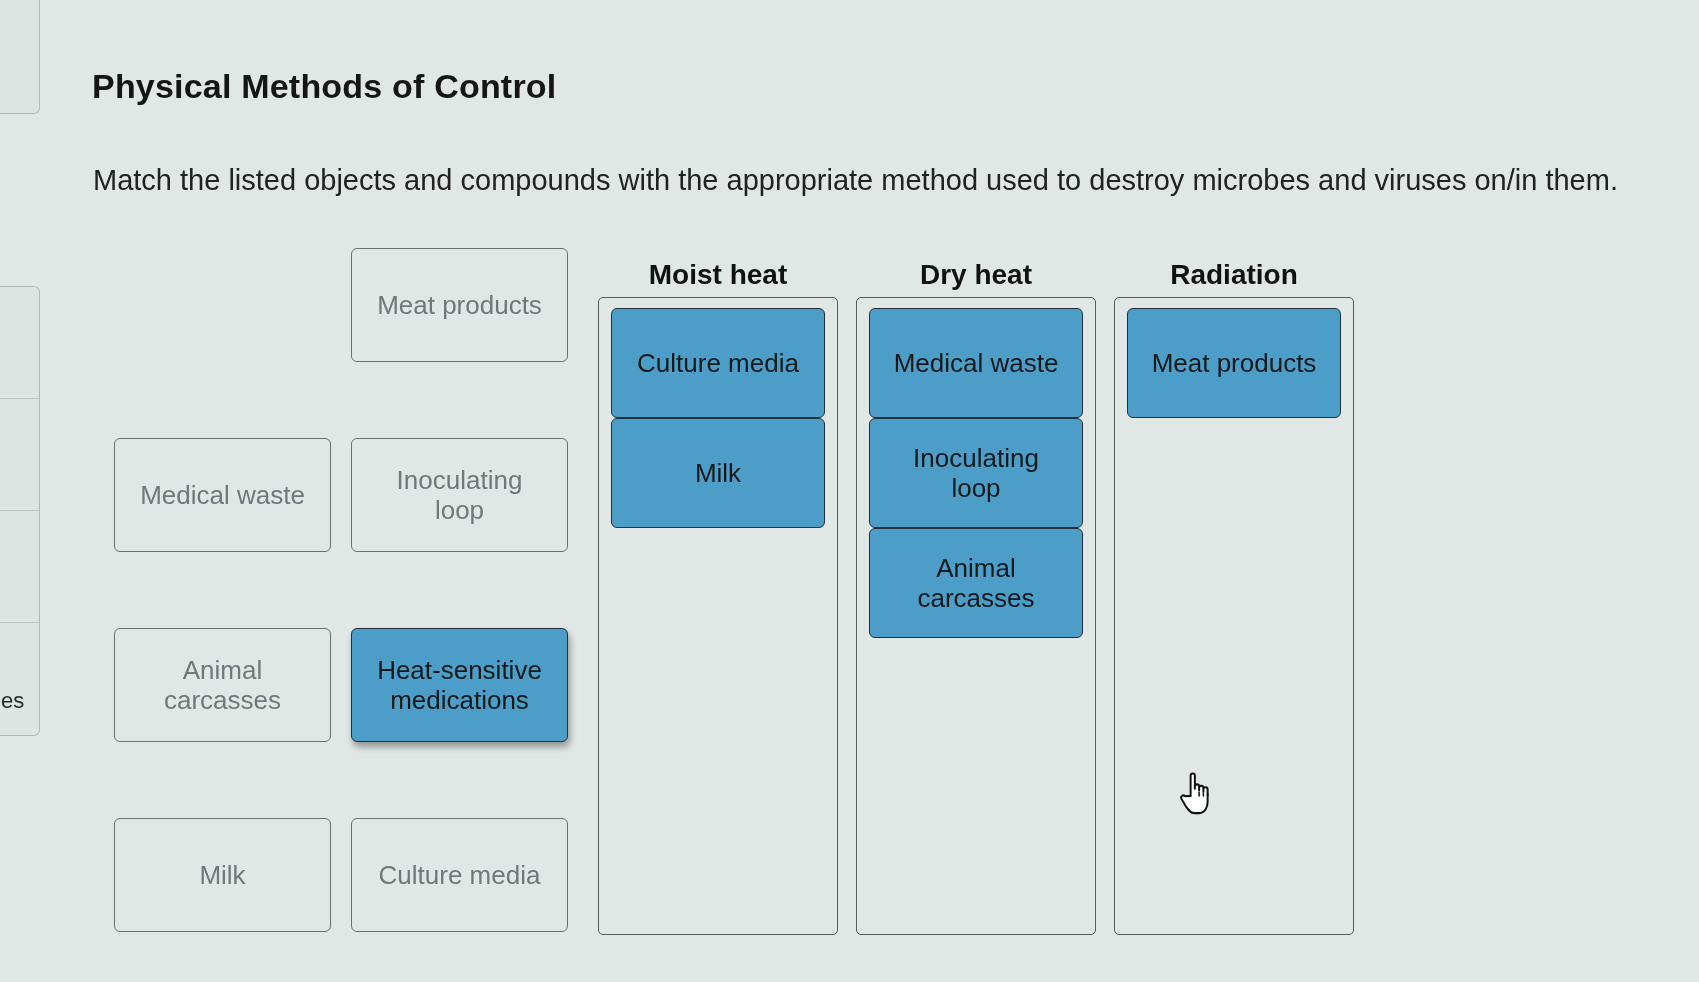 This screenshot has width=1699, height=982. I want to click on side-panel-text: es, so click(13, 701).